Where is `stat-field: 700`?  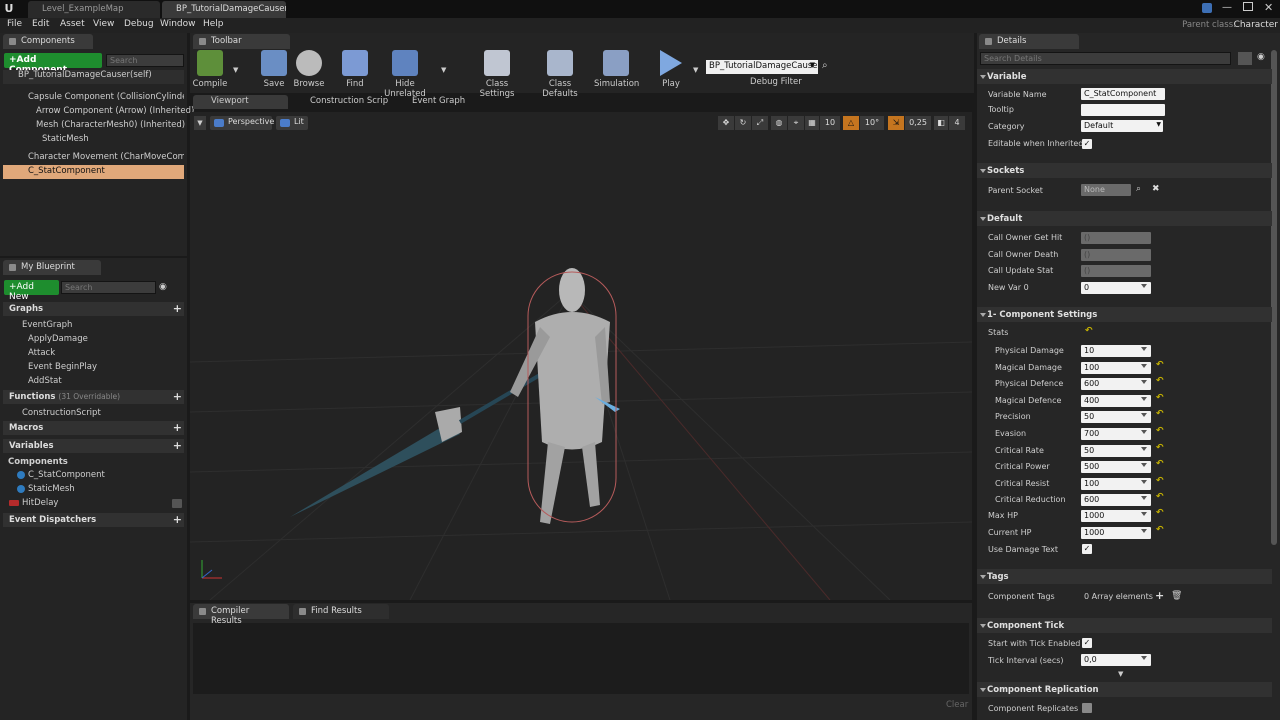 stat-field: 700 is located at coordinates (1116, 434).